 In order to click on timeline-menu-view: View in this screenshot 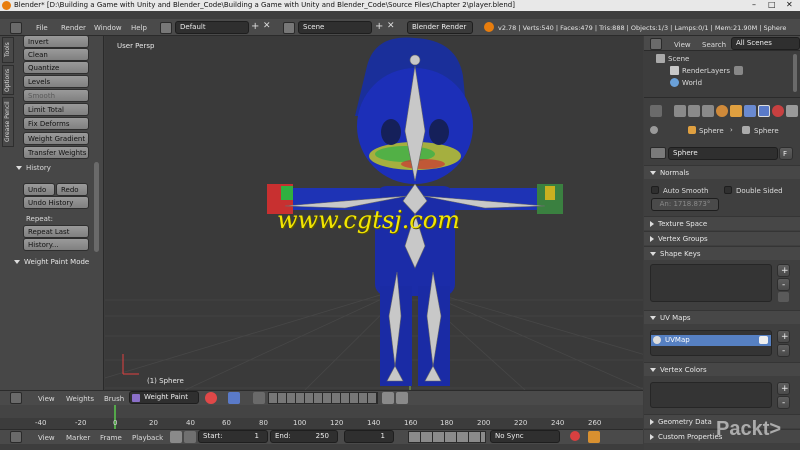, I will do `click(46, 438)`.